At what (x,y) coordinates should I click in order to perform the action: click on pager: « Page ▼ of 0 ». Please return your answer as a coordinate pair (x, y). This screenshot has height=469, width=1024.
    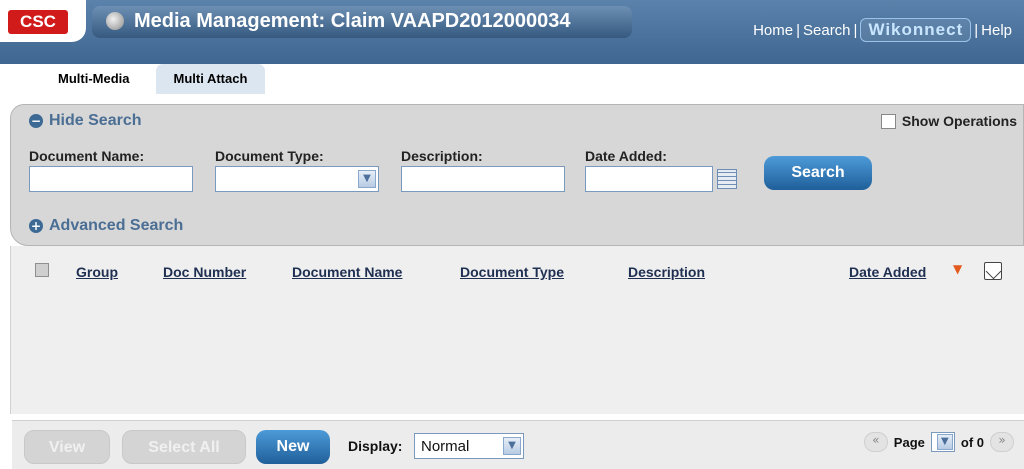
    Looking at the image, I should click on (938, 442).